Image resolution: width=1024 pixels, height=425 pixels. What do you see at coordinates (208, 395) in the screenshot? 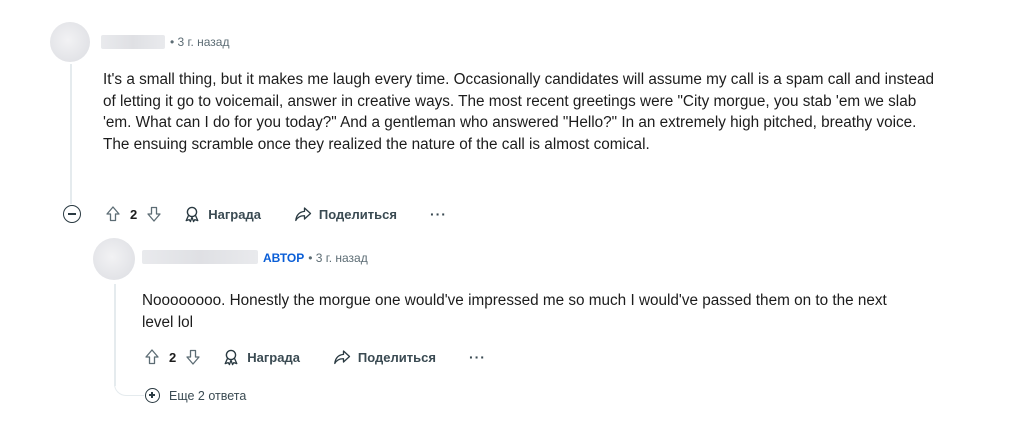
I see `more-replies-label: Еще 2 ответа` at bounding box center [208, 395].